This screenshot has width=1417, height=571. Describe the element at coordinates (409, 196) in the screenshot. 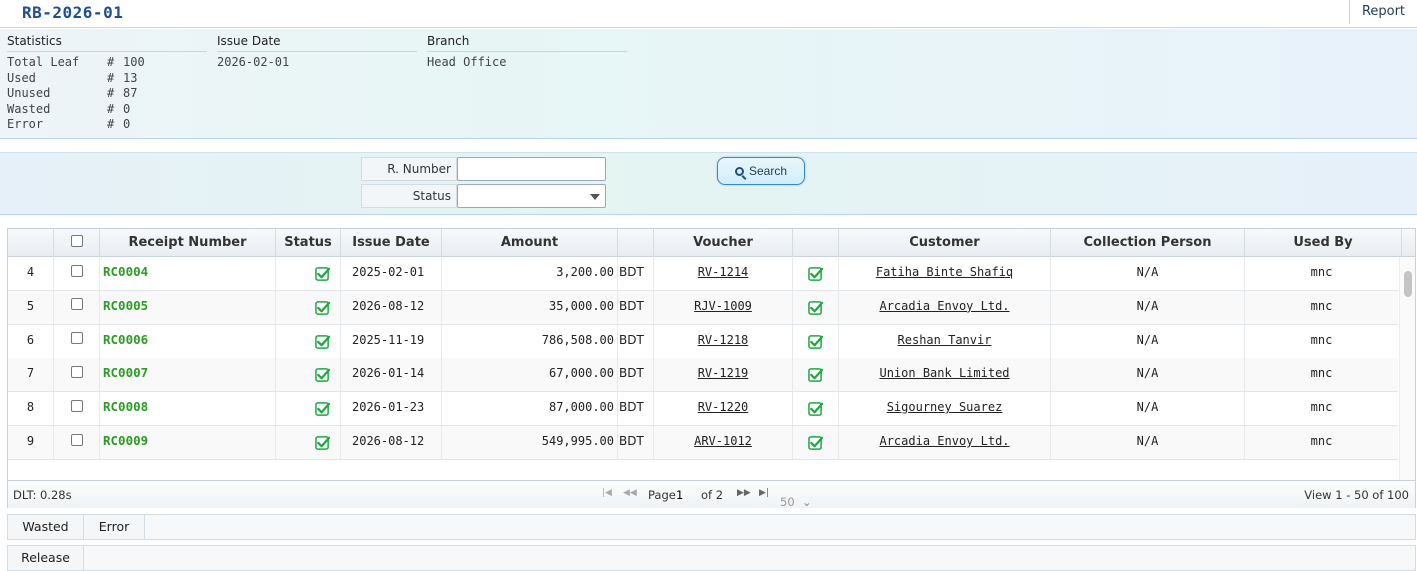

I see `status-label: Status` at that location.